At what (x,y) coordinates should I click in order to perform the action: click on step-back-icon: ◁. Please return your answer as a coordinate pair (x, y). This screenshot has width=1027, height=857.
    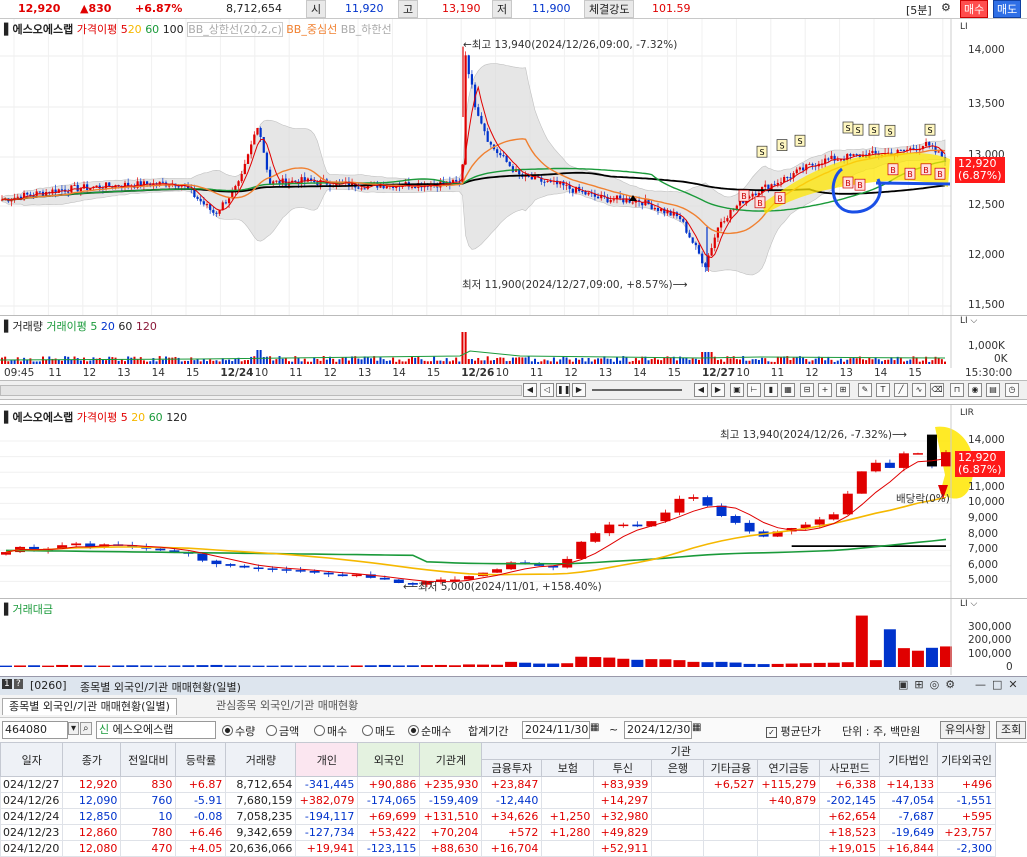
    Looking at the image, I should click on (547, 390).